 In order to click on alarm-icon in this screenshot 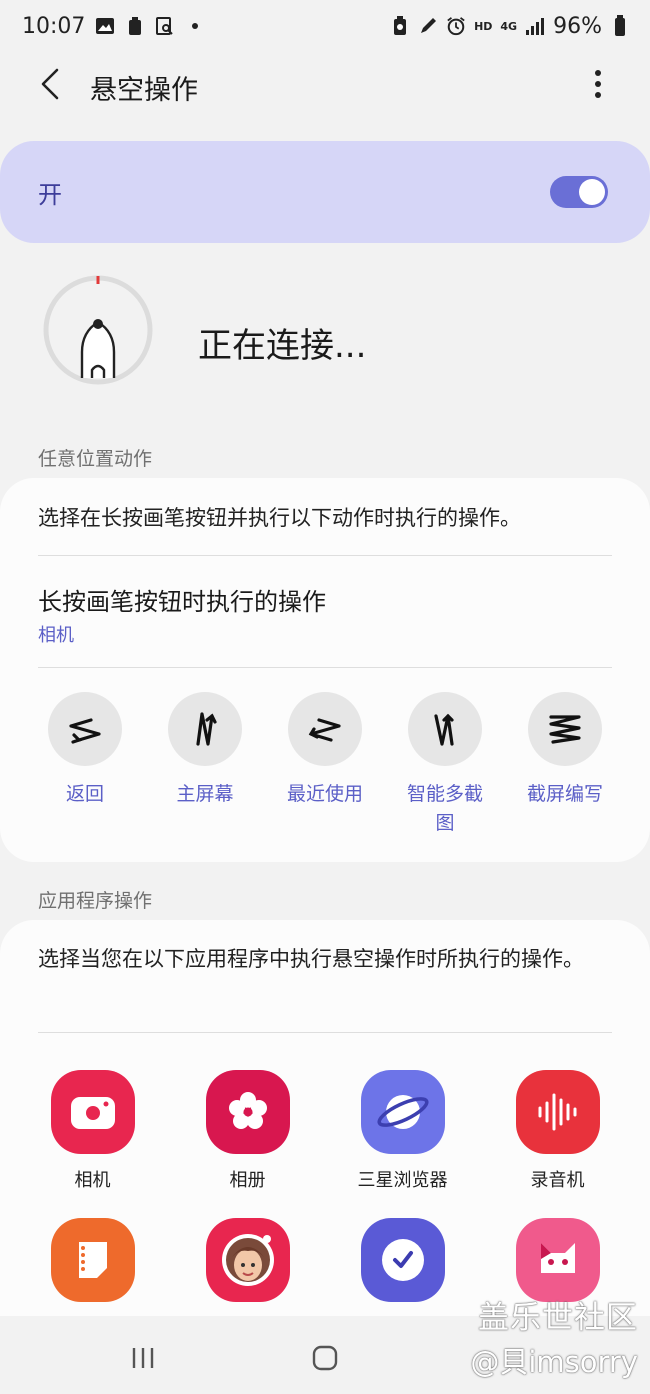, I will do `click(456, 26)`.